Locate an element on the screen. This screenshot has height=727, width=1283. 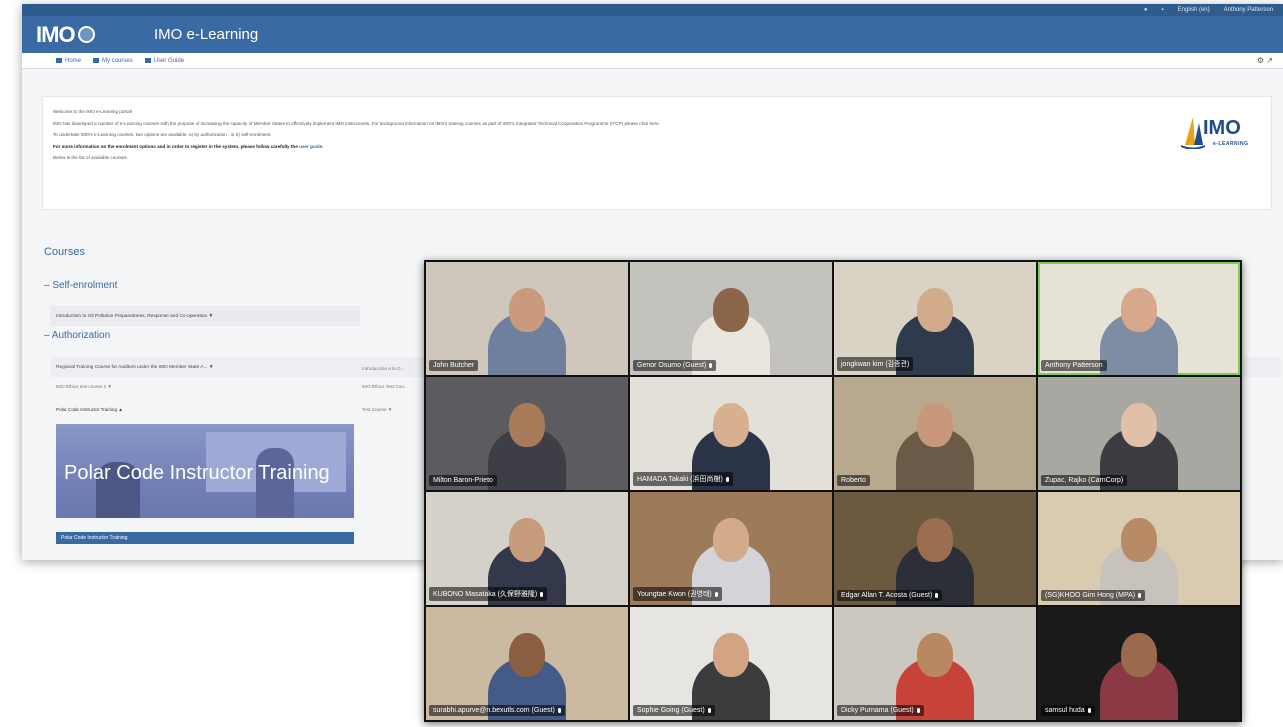
participant-tile: Zupac, Rajko (CarnCorp) is located at coordinates (1139, 433).